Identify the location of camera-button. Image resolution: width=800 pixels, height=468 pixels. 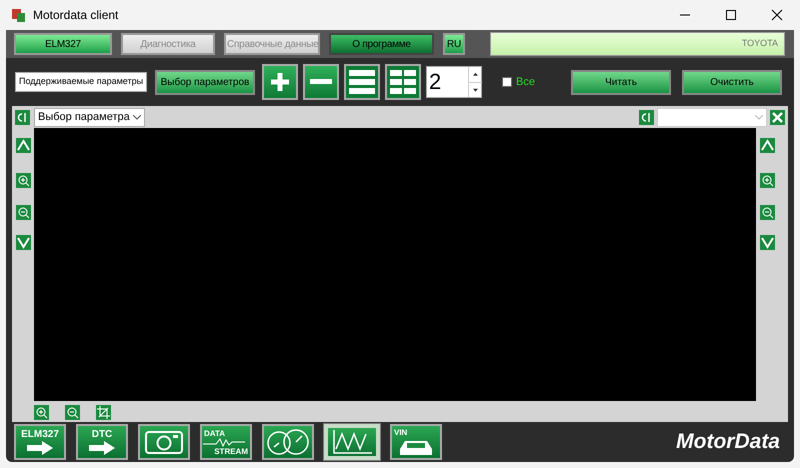
(164, 442).